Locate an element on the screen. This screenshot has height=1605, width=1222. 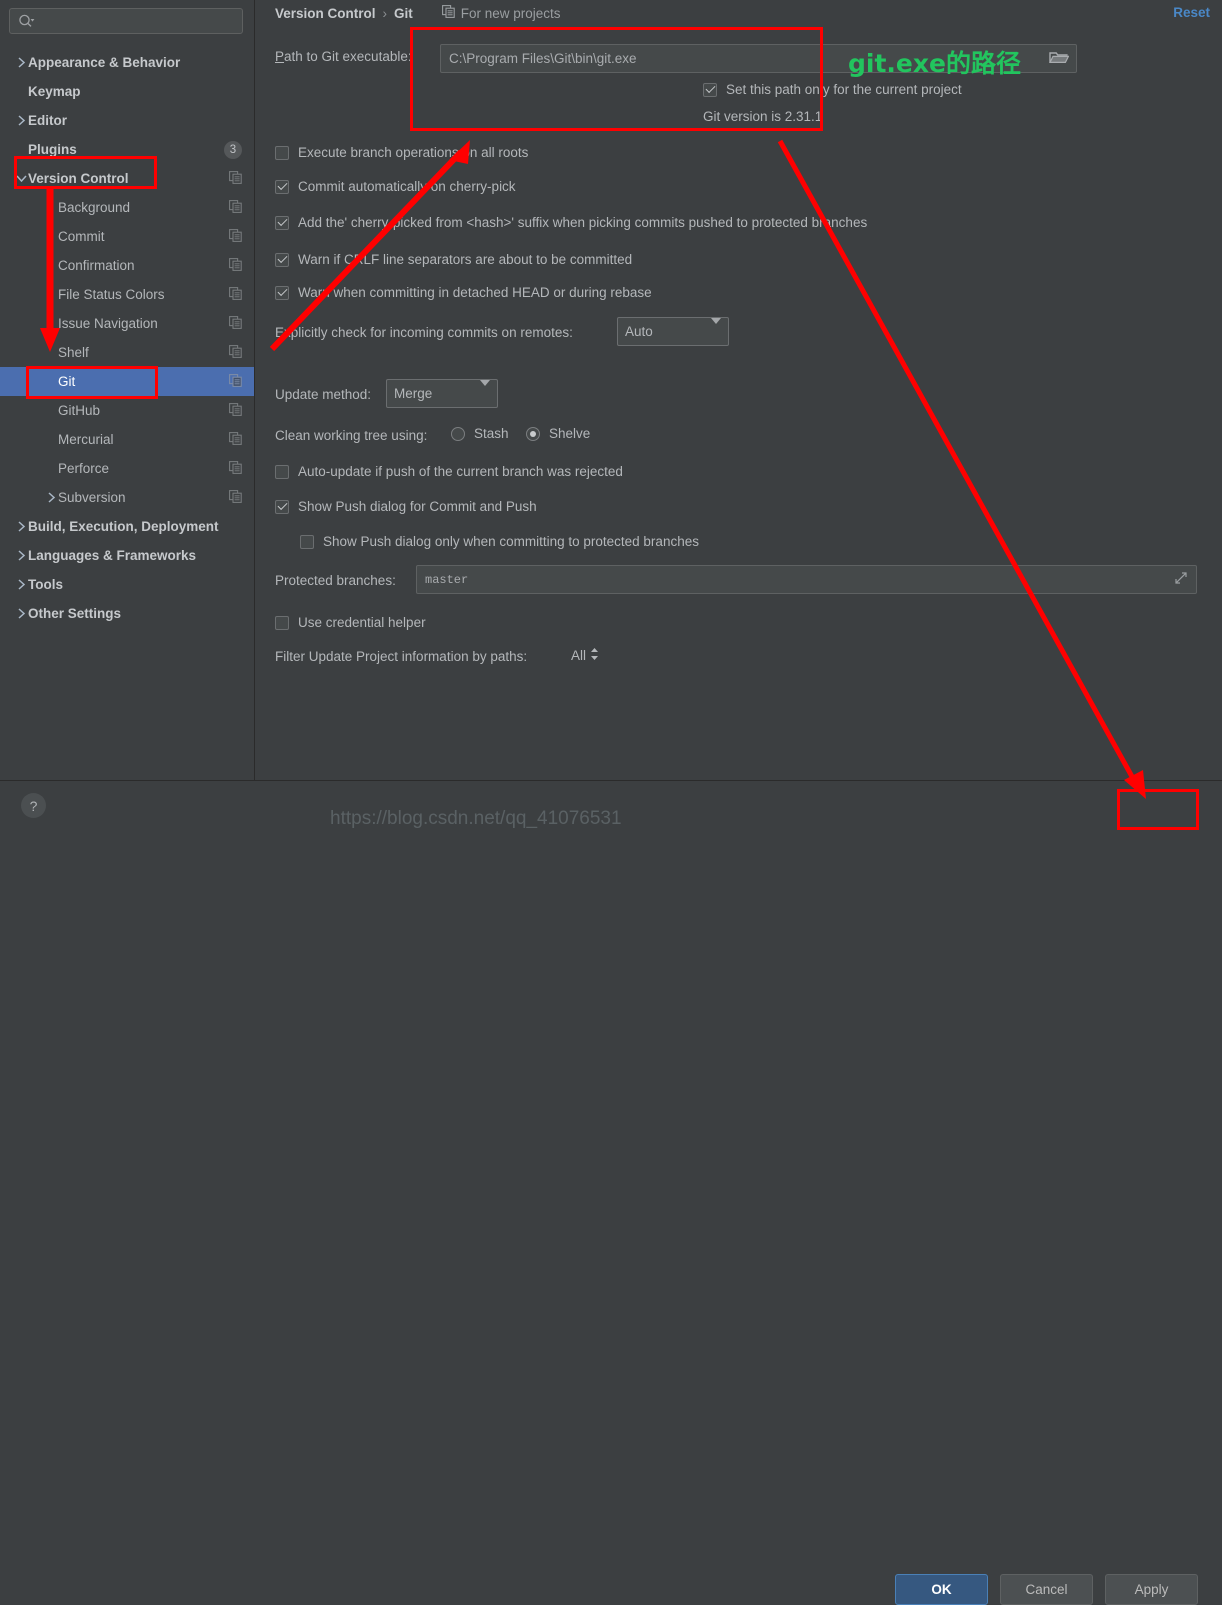
use-credential-helper-row: Use credential helper is located at coordinates (350, 622).